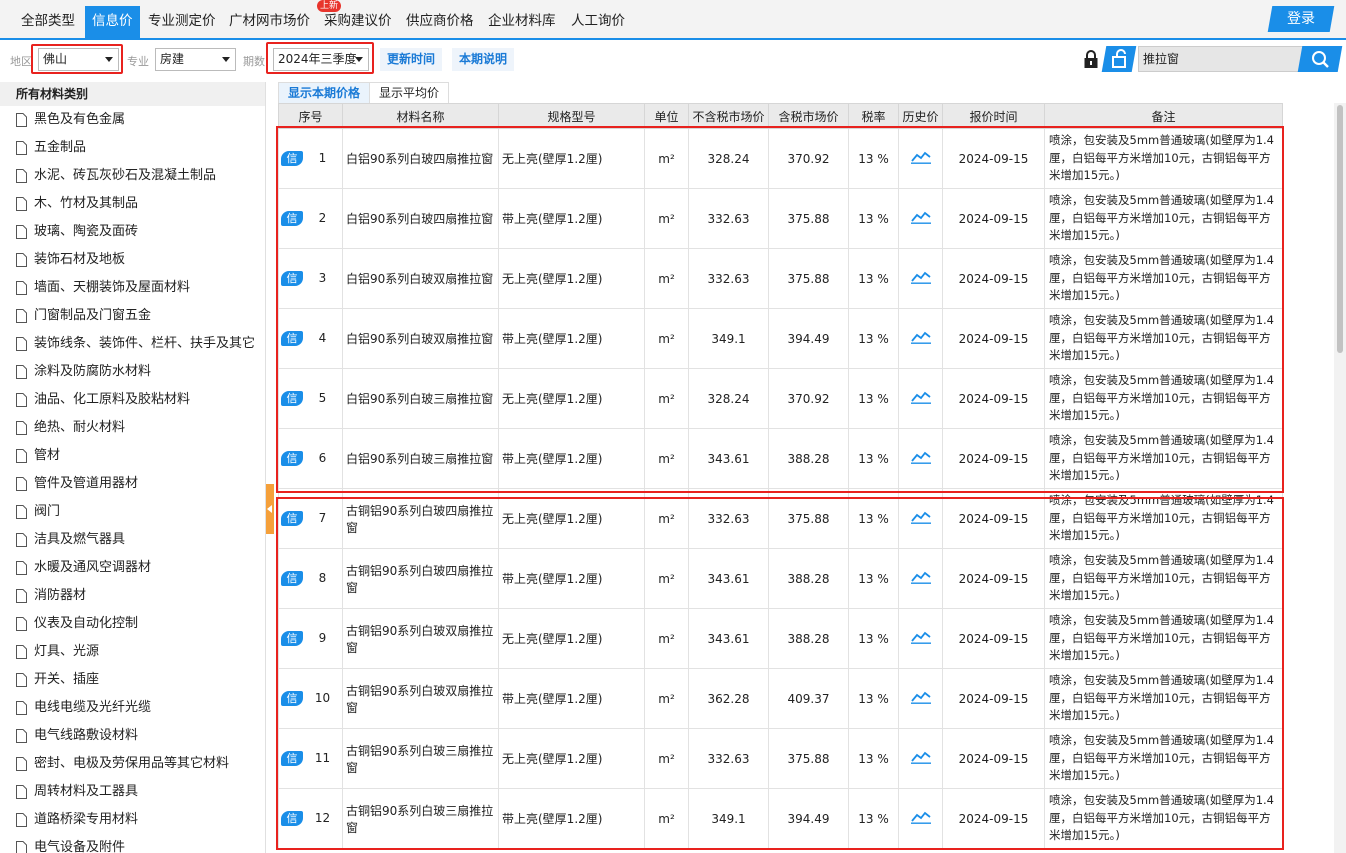 The width and height of the screenshot is (1346, 853). I want to click on column-header: 税率, so click(873, 116).